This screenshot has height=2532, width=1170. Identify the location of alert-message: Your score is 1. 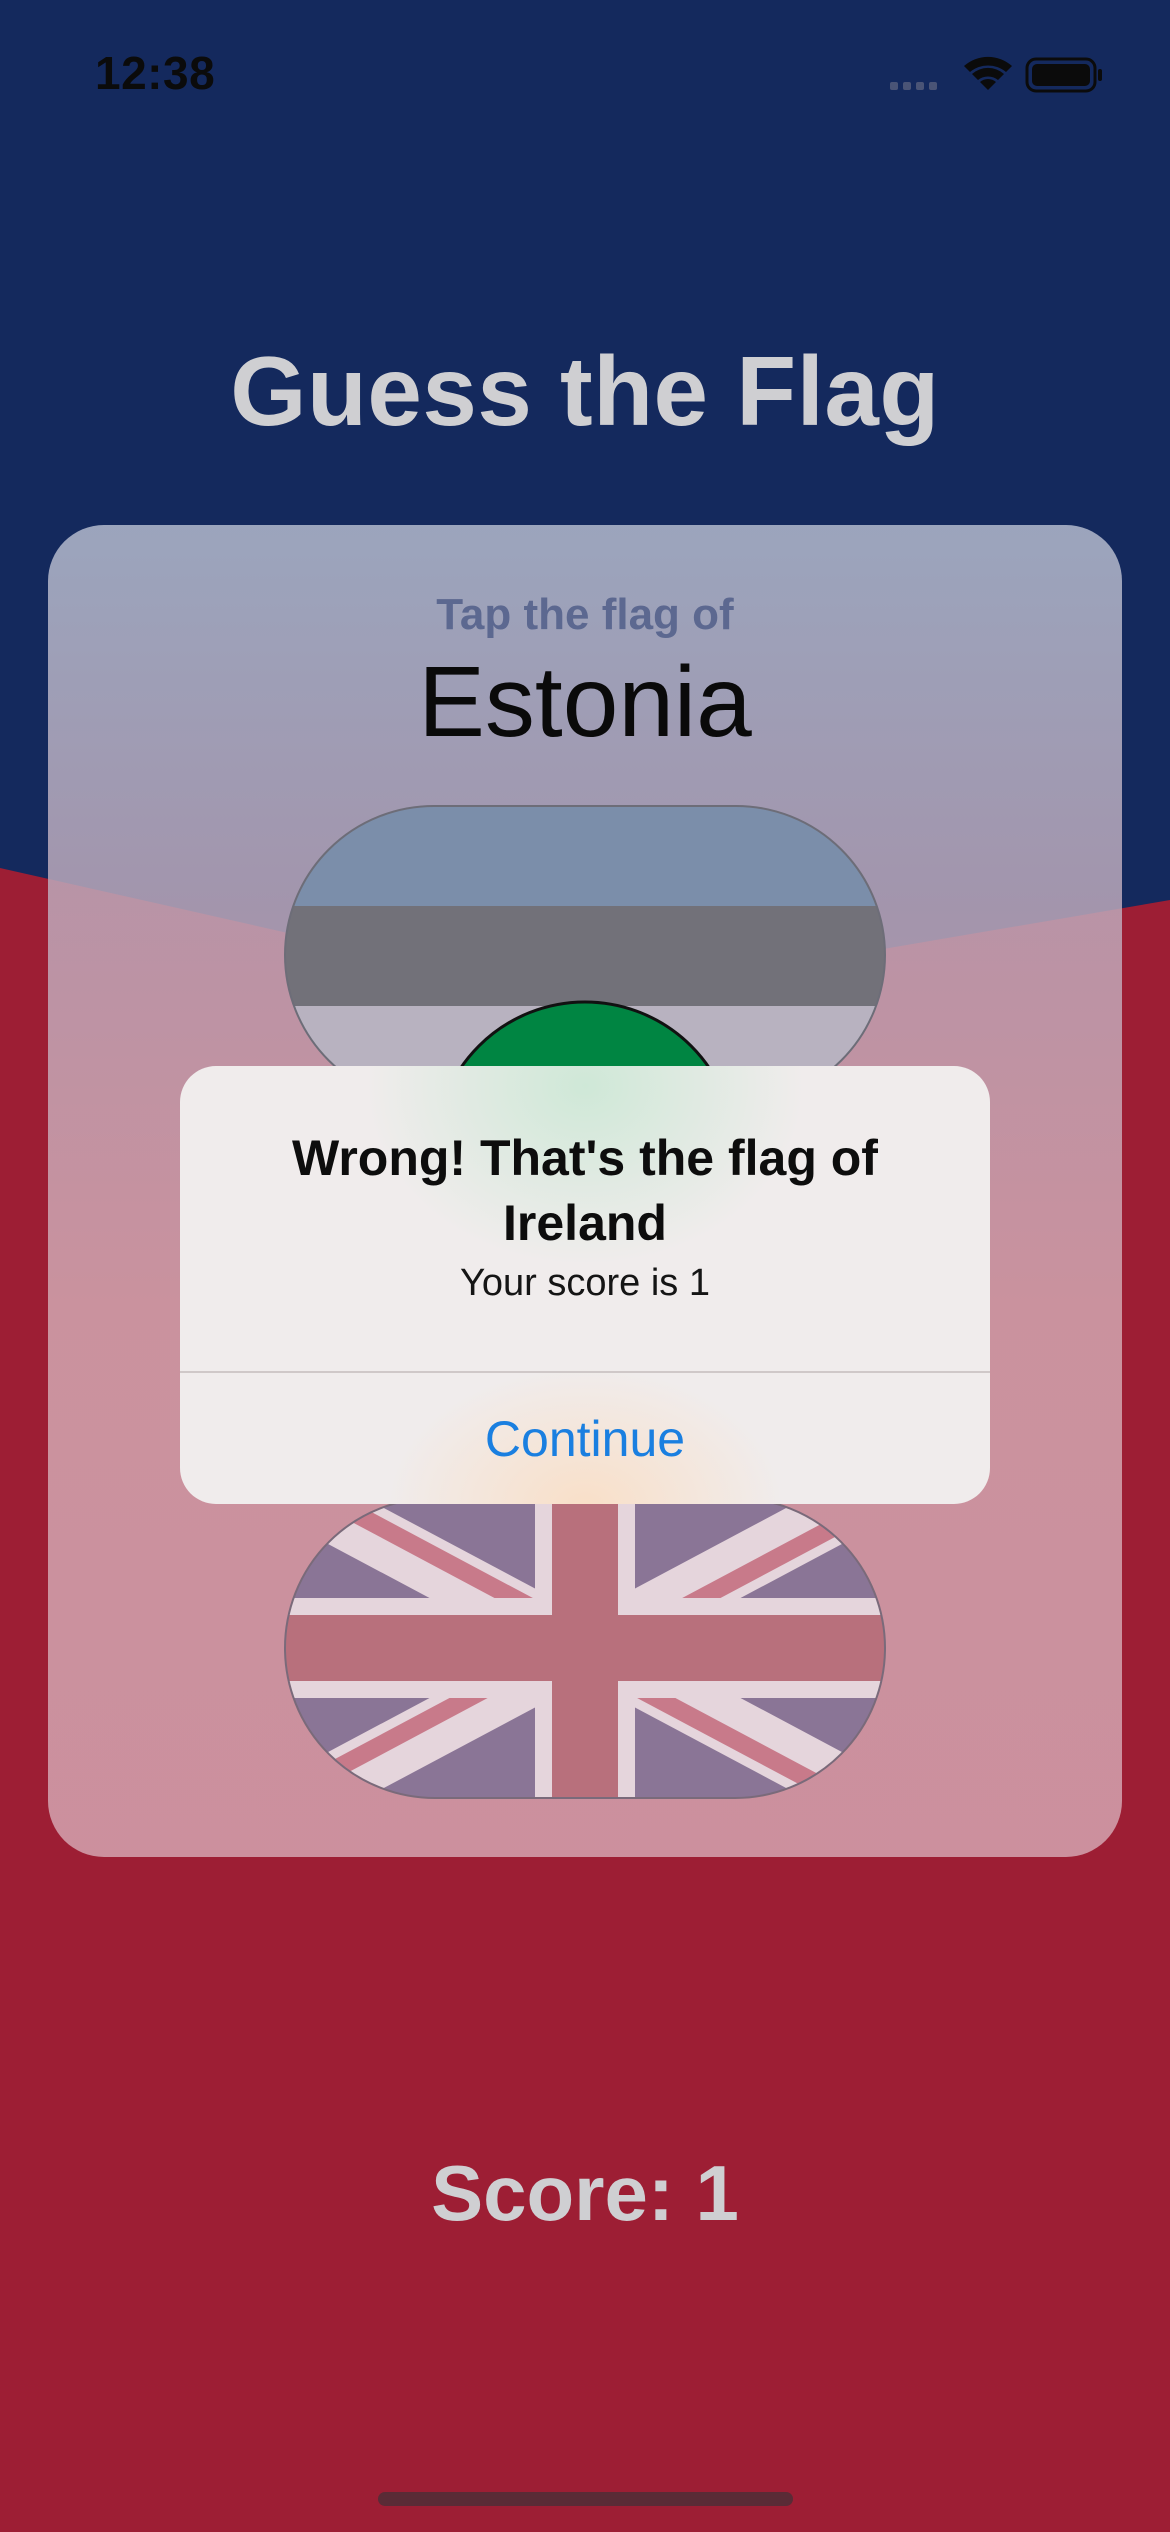
(585, 1283).